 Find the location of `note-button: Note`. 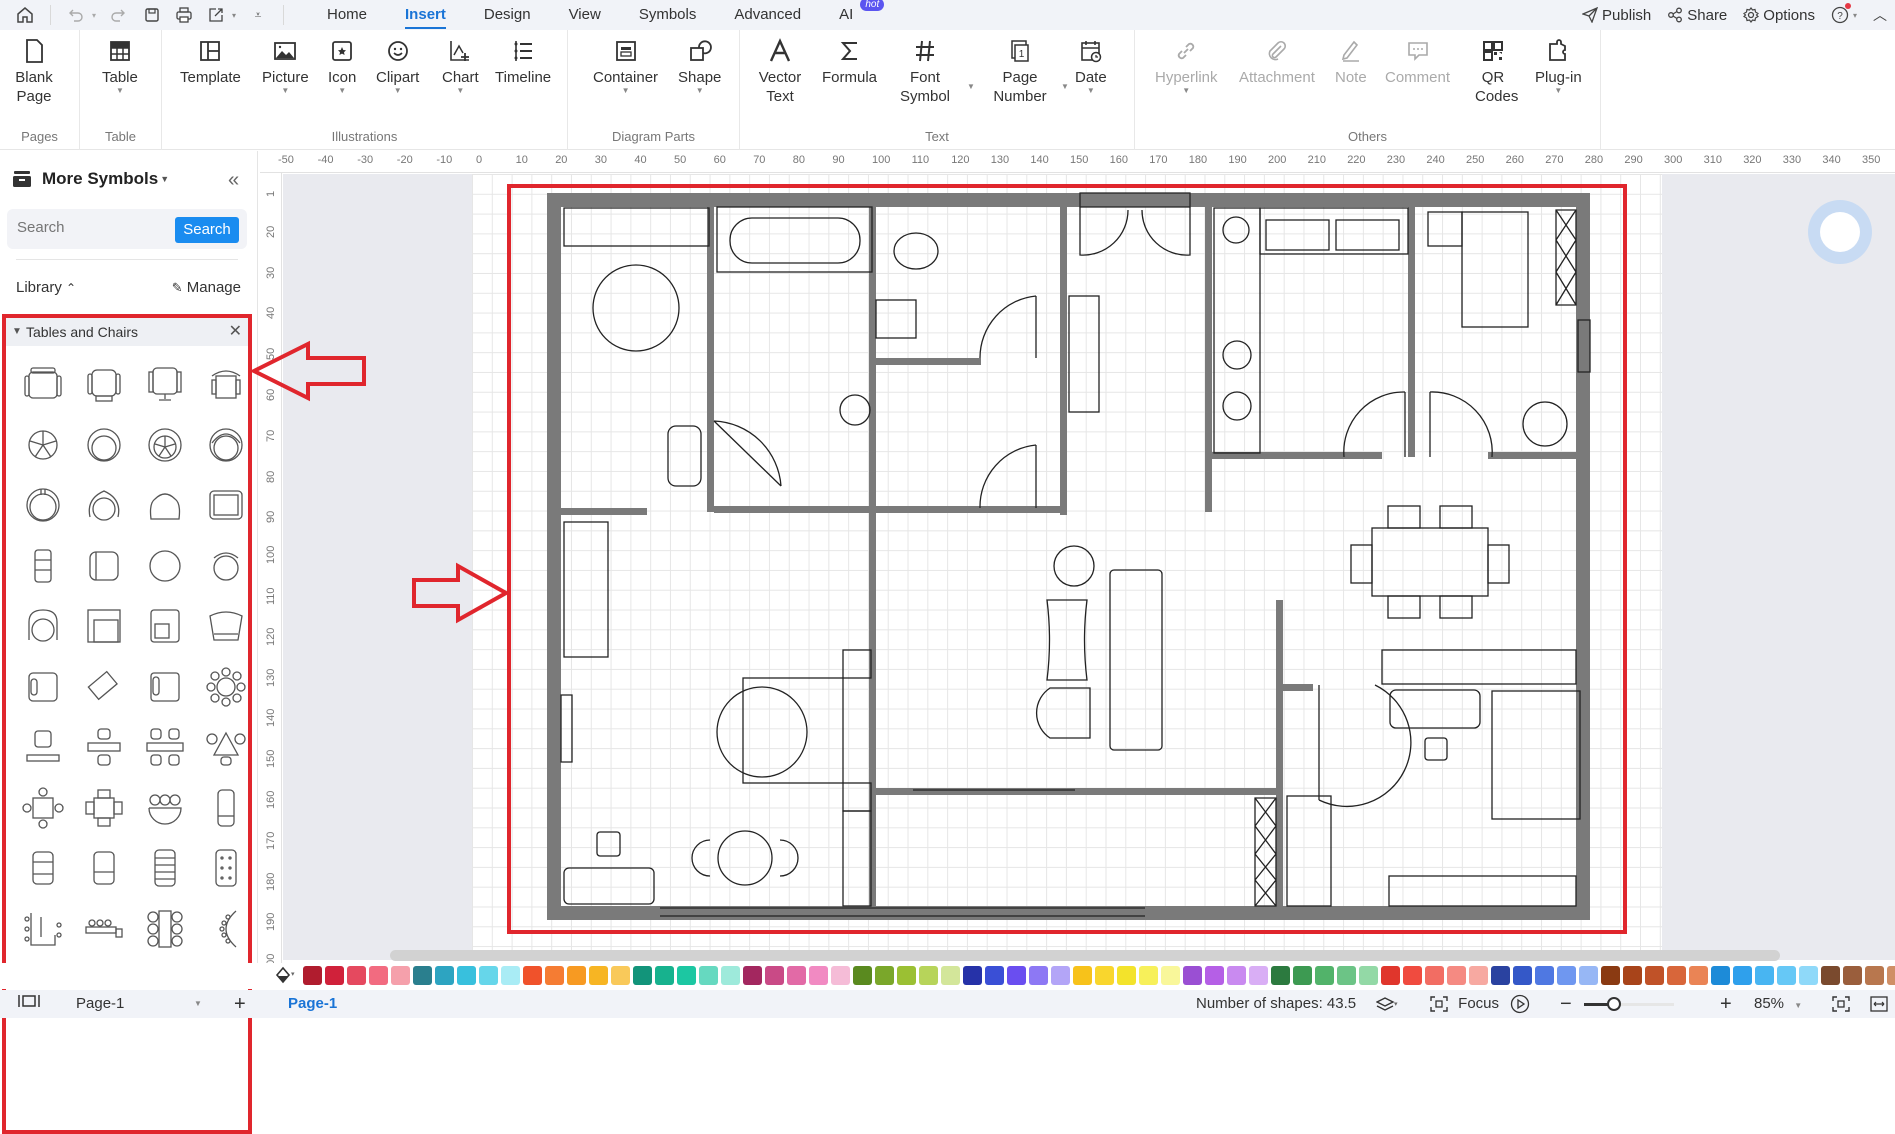

note-button: Note is located at coordinates (1351, 62).